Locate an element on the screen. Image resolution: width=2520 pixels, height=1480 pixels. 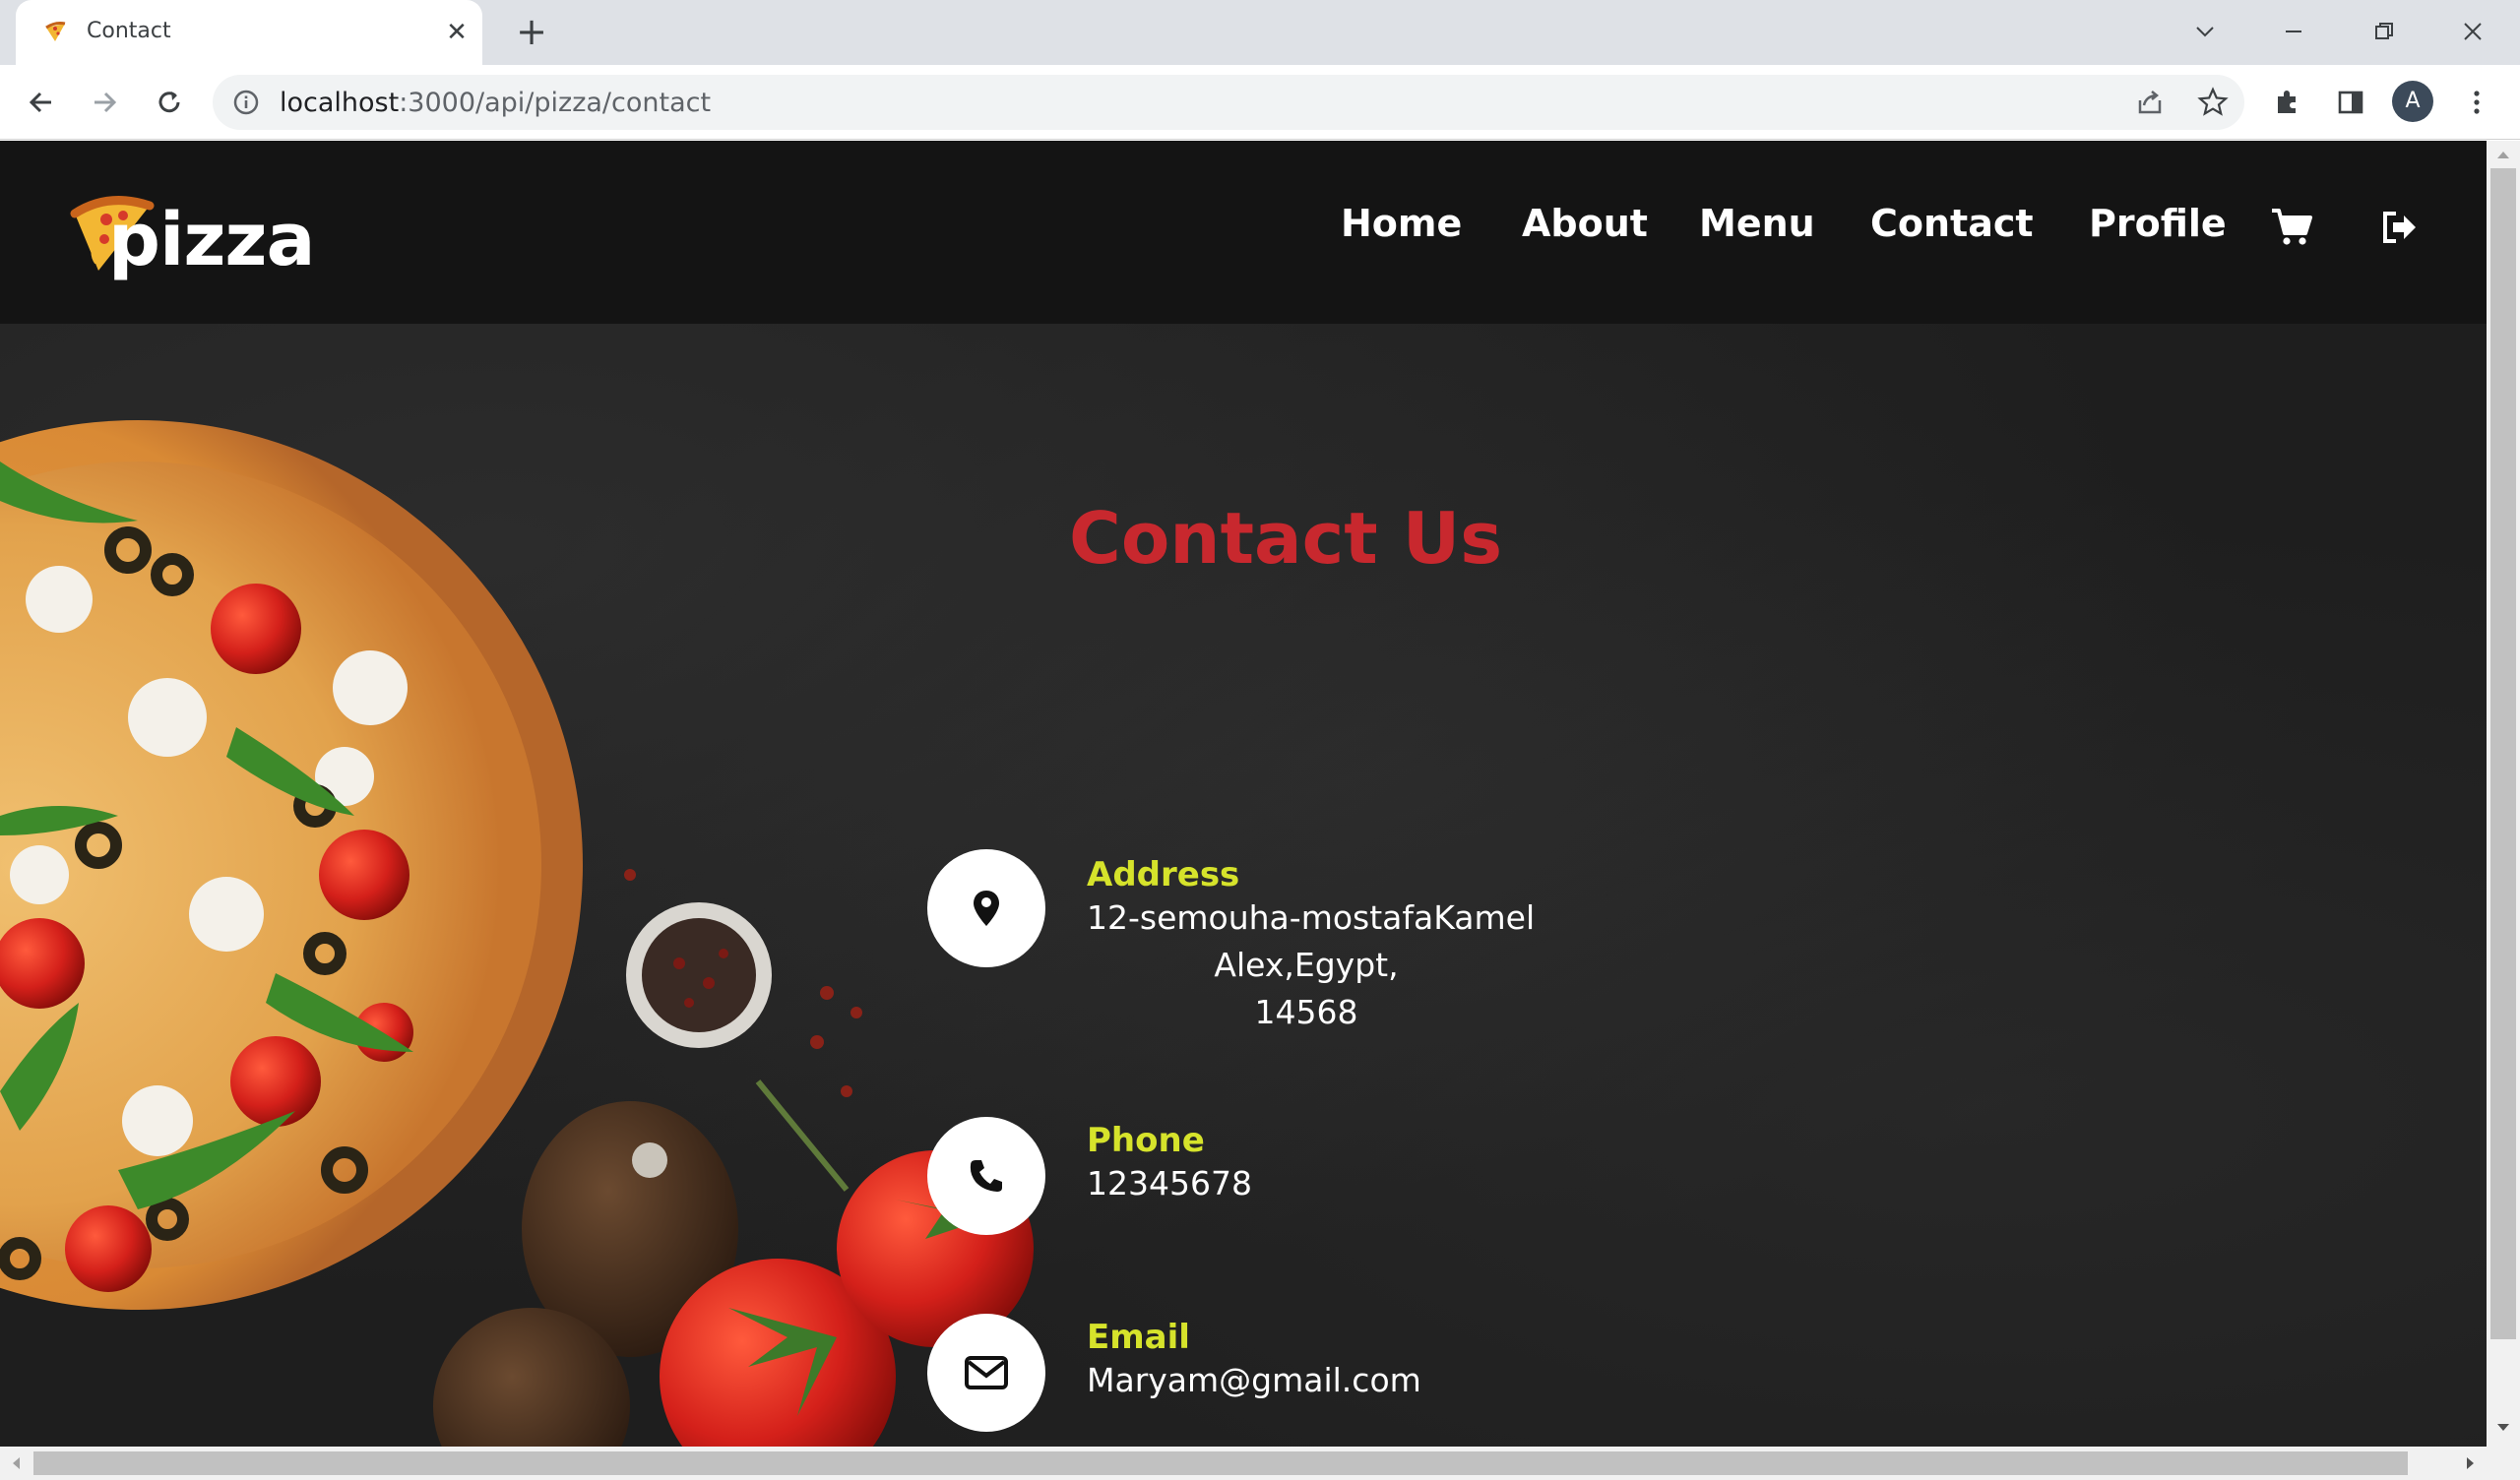
nav-about: About is located at coordinates (1585, 223).